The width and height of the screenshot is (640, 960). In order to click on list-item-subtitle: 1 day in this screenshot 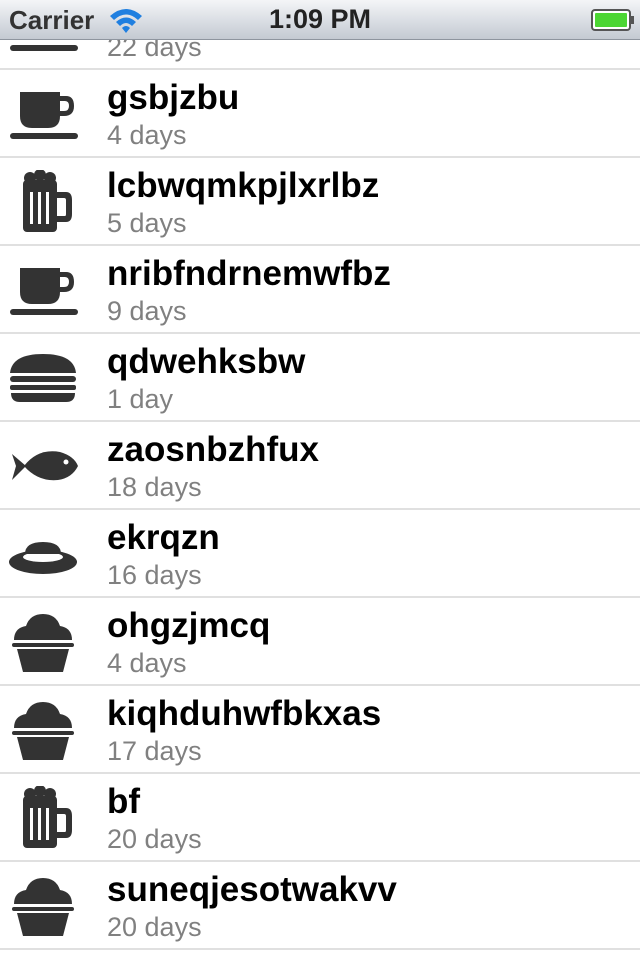, I will do `click(140, 399)`.